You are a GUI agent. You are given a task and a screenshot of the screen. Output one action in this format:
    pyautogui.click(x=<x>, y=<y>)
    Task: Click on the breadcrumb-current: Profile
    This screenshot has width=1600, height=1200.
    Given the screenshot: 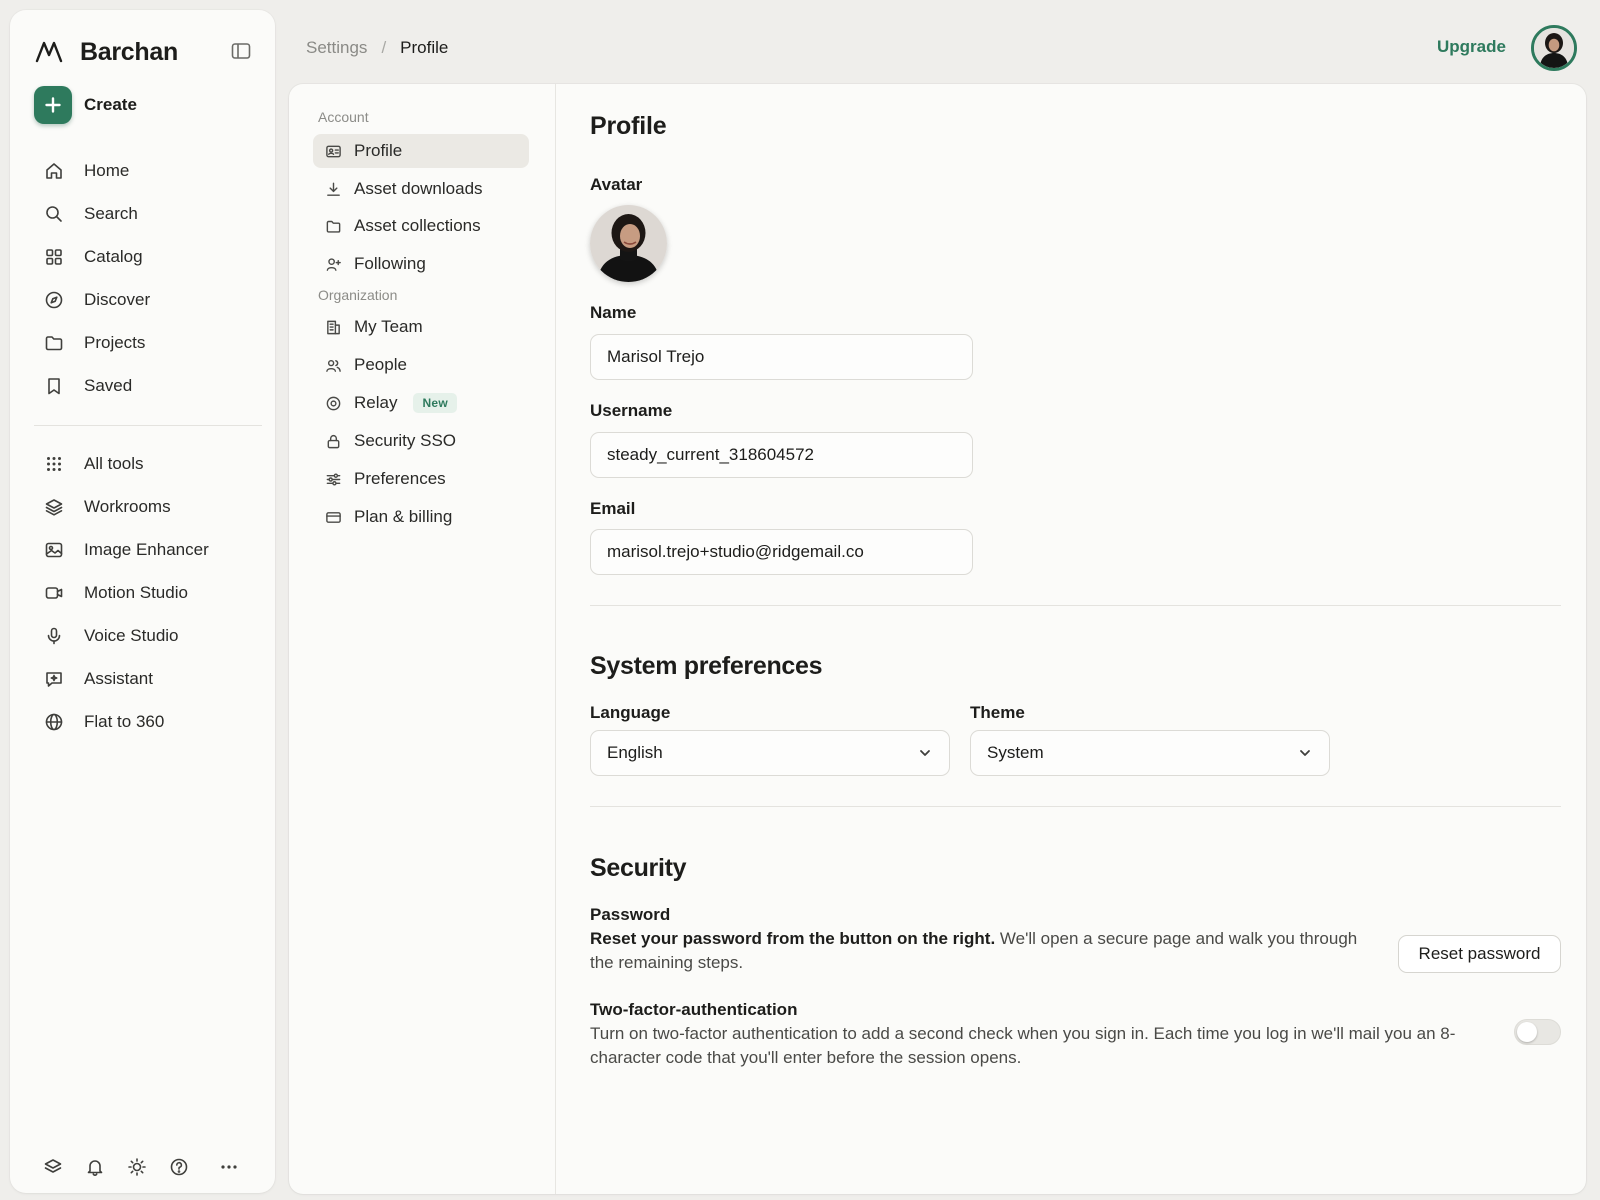 What is the action you would take?
    pyautogui.click(x=424, y=47)
    